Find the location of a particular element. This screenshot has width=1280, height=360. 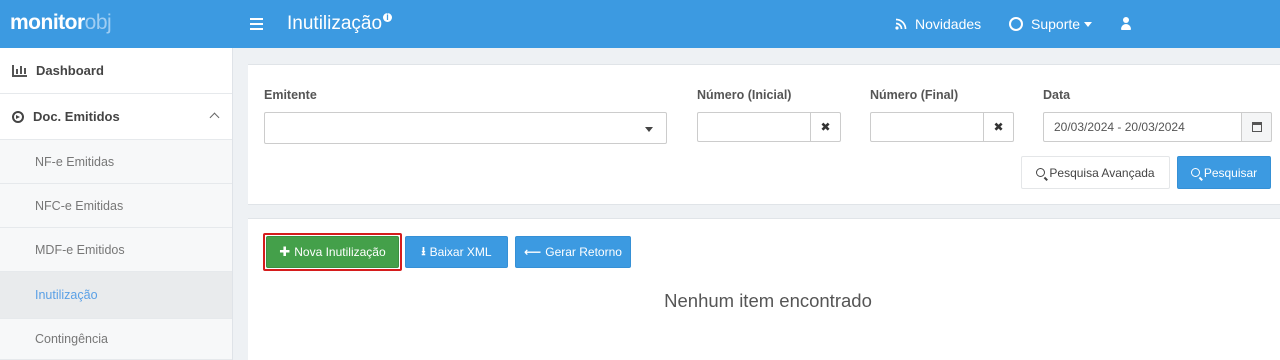

numero-final-group: ✖ is located at coordinates (942, 127).